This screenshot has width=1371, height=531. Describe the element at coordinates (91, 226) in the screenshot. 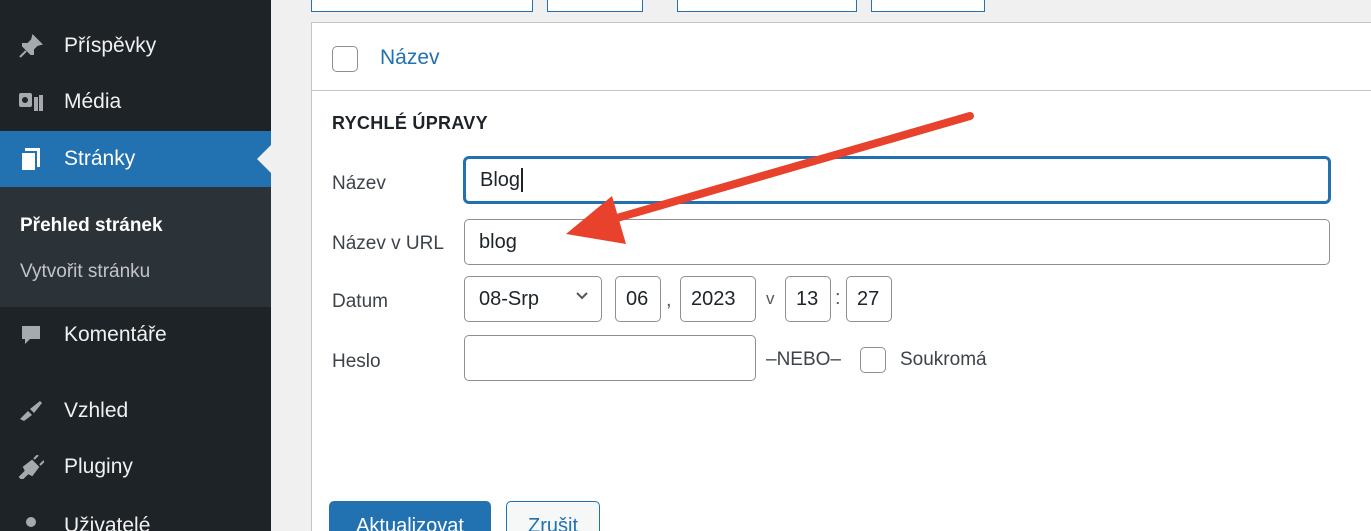

I see `submenu-item-all-pages: Přehled stránek` at that location.